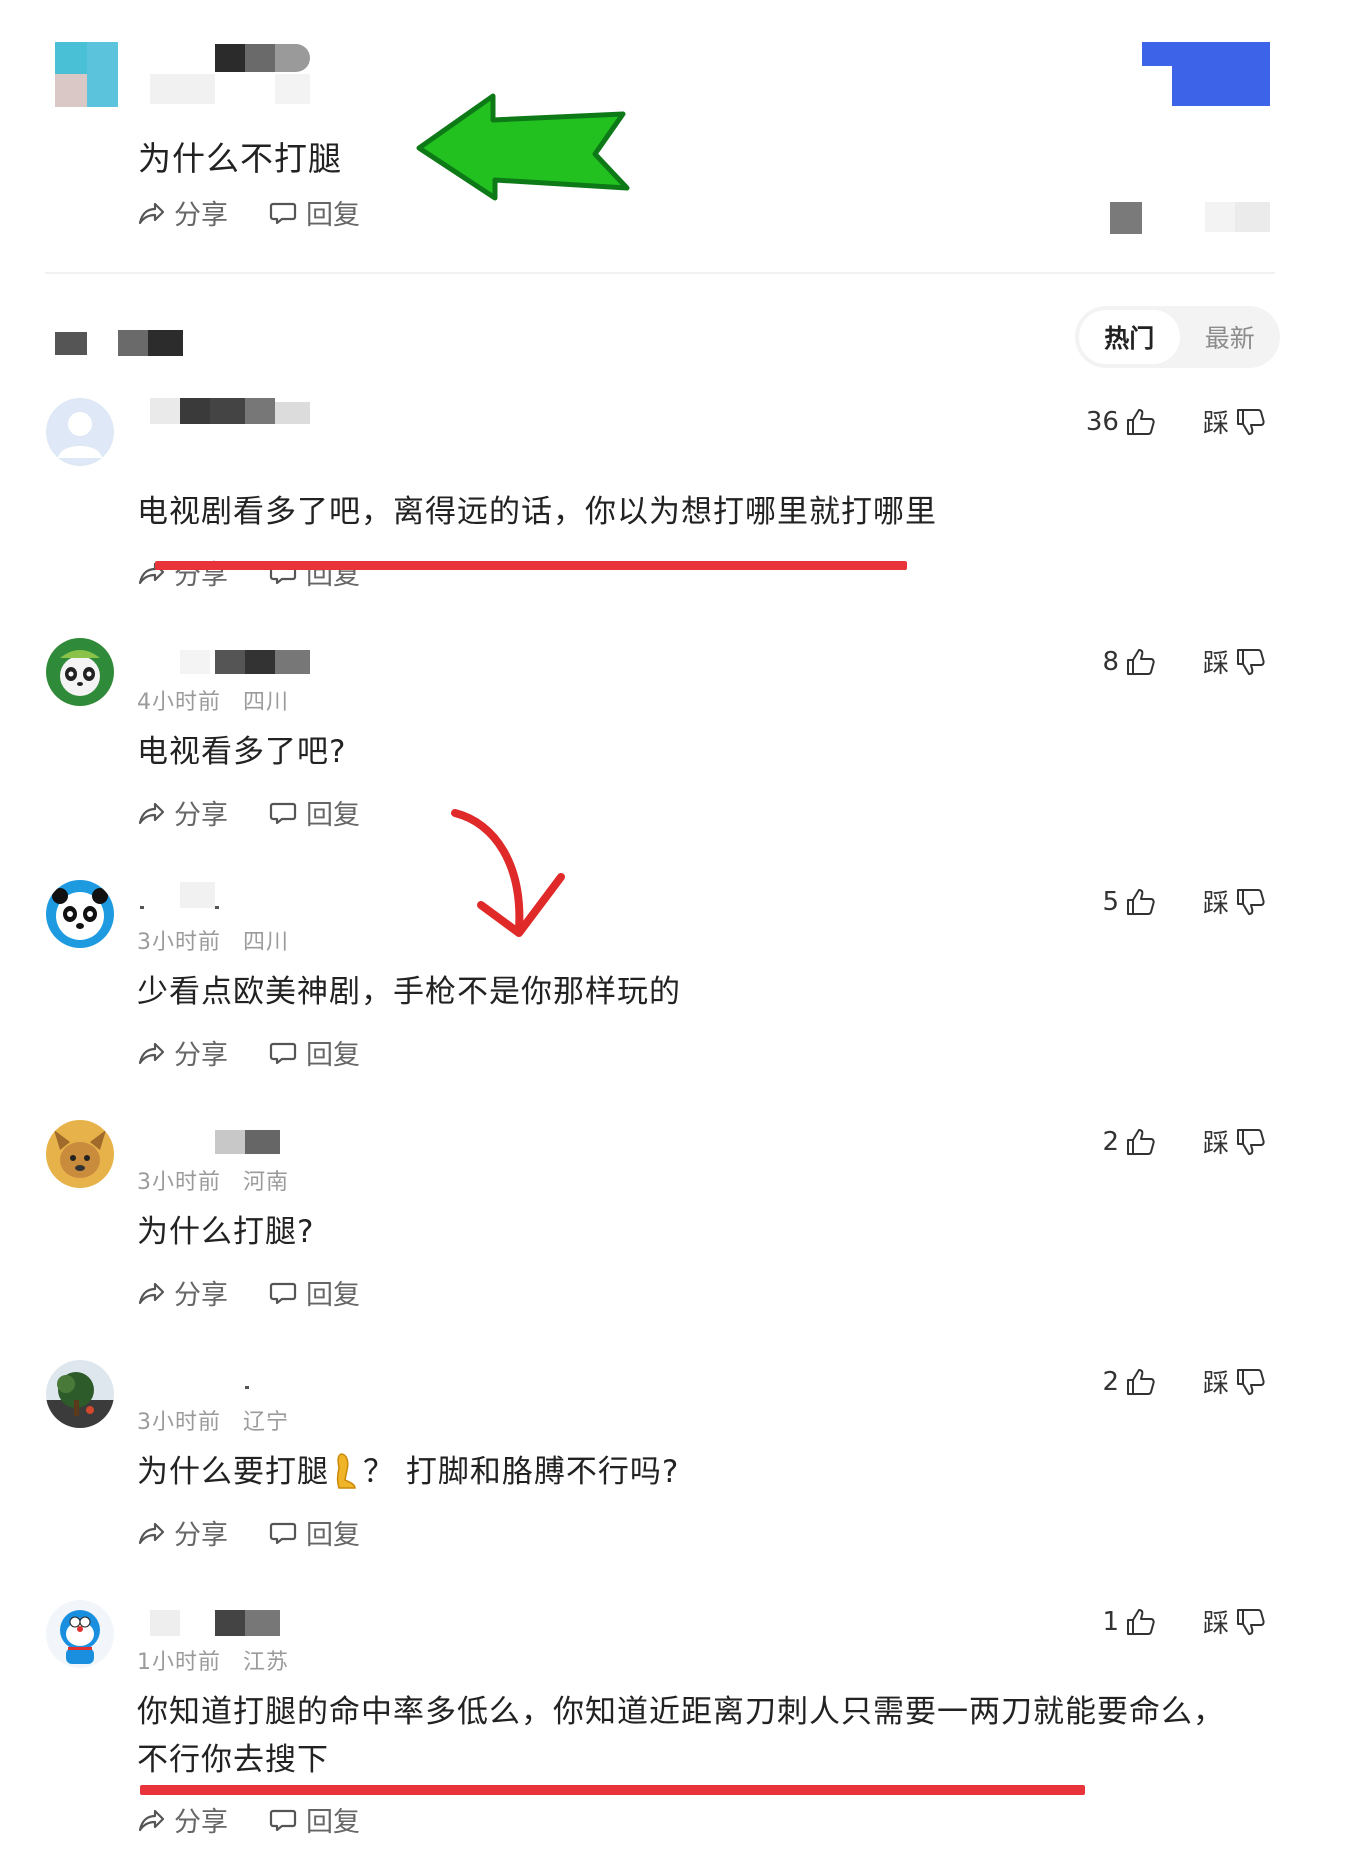  I want to click on comment-text: 为什么打腿?, so click(226, 1232).